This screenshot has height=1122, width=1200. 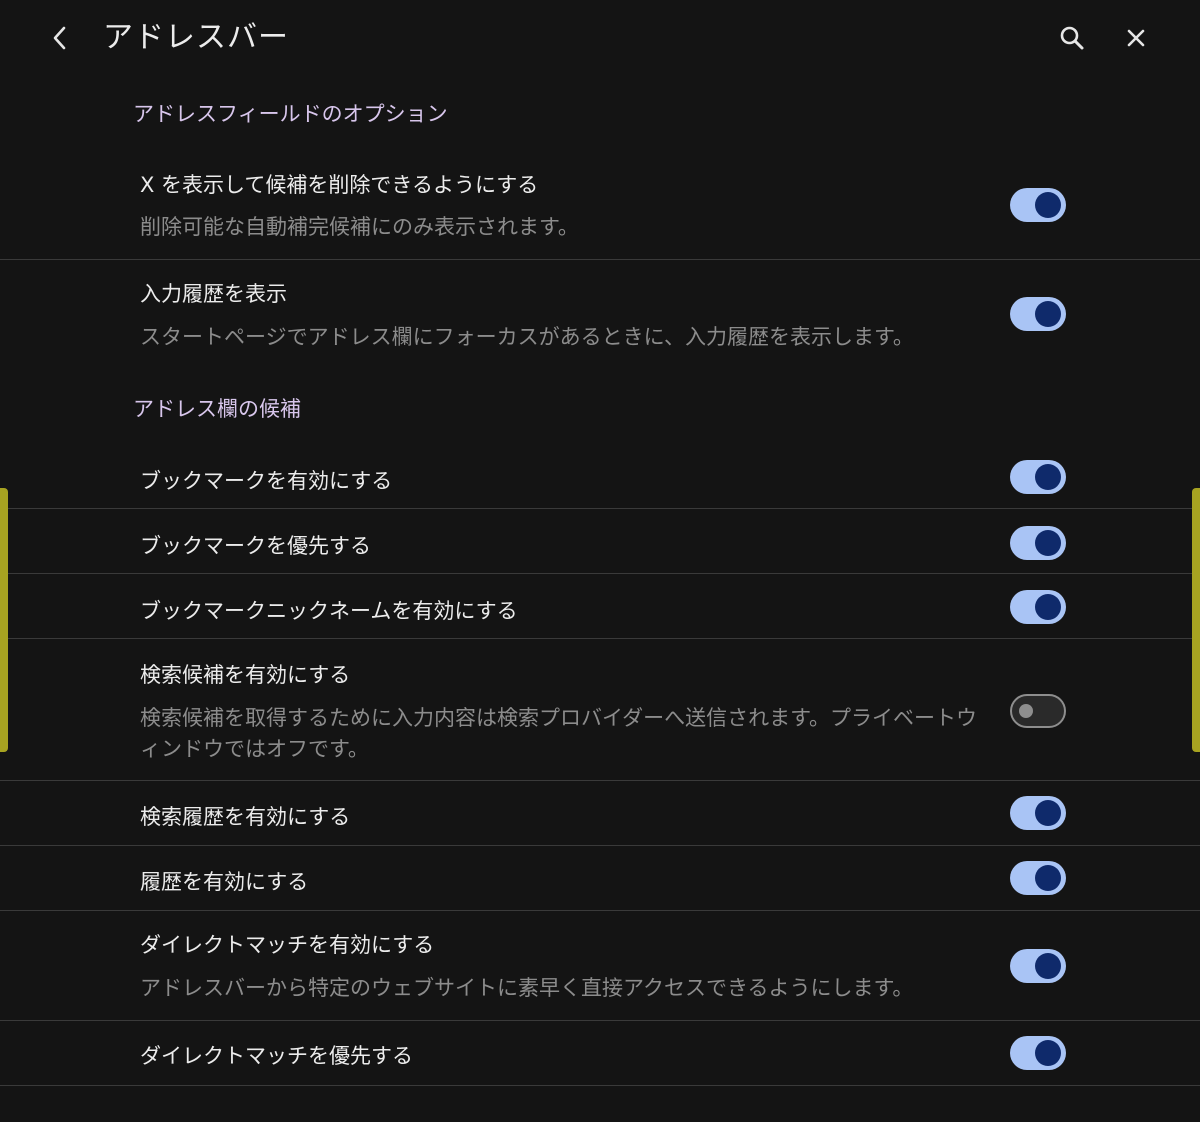 What do you see at coordinates (339, 185) in the screenshot?
I see `setting-title: X を表示して候補を削除できるようにする` at bounding box center [339, 185].